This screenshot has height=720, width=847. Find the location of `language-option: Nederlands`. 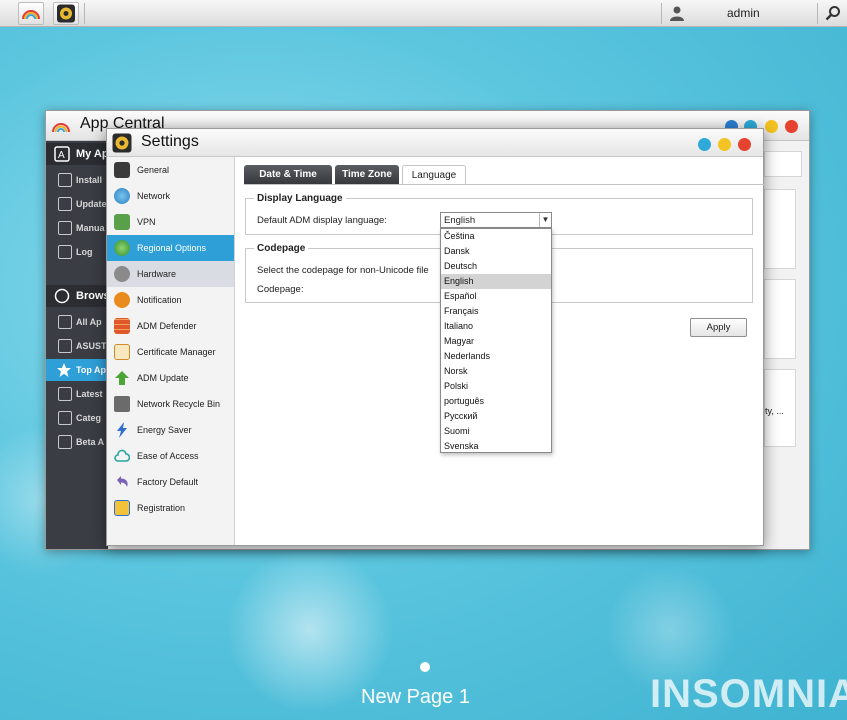

language-option: Nederlands is located at coordinates (496, 356).